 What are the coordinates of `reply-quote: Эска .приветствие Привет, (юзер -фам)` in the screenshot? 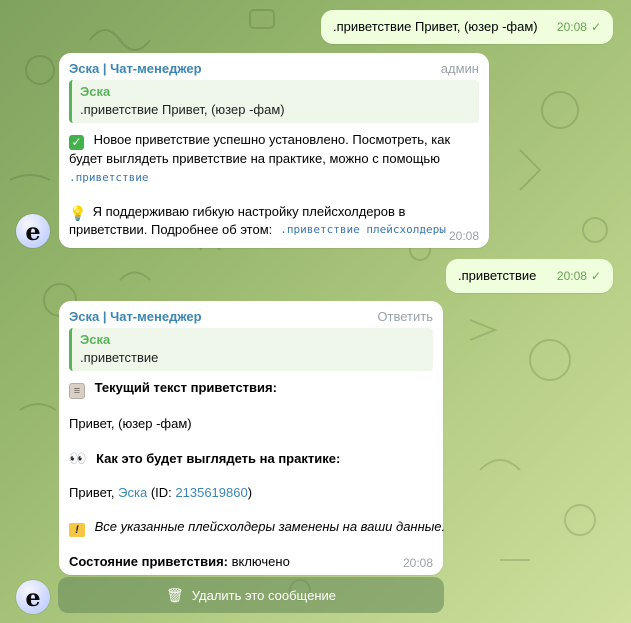 It's located at (274, 101).